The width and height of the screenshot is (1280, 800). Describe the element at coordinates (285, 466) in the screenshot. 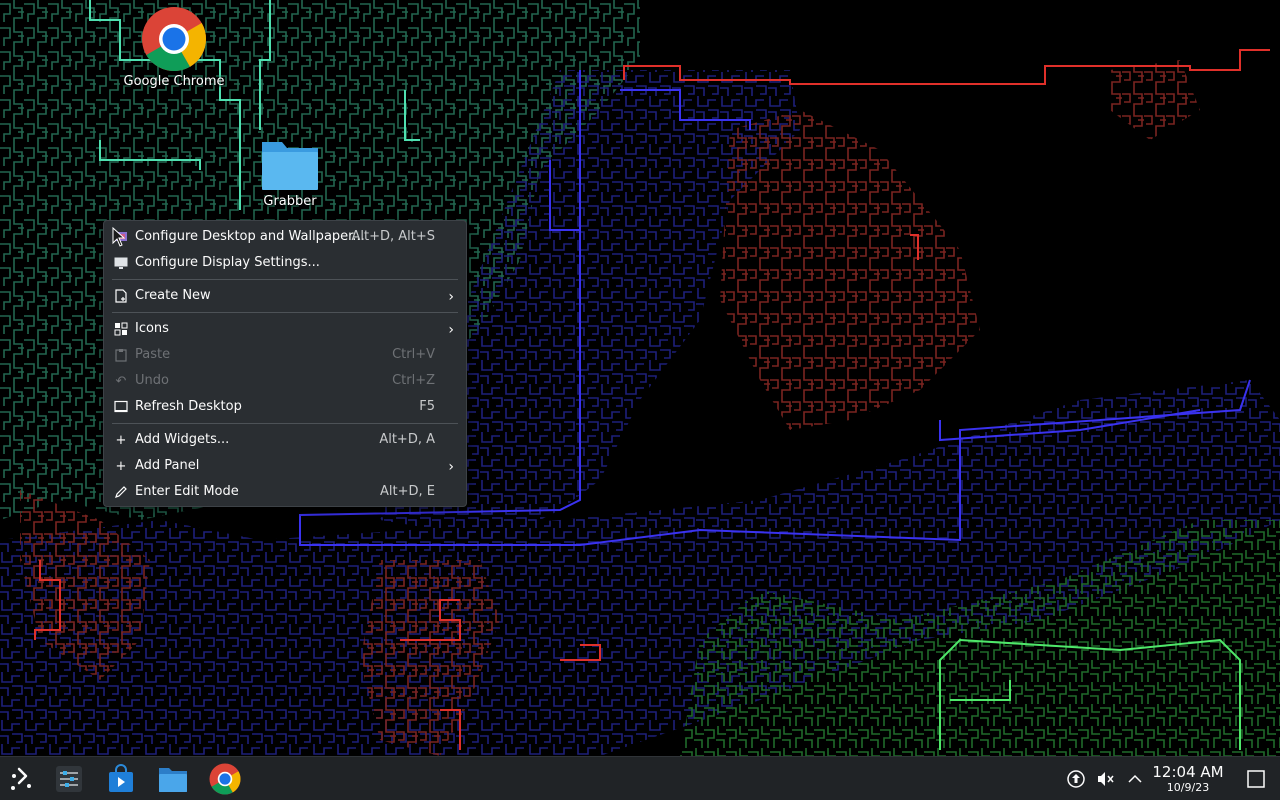

I see `menu-item-add-panel: + Add Panel ›` at that location.